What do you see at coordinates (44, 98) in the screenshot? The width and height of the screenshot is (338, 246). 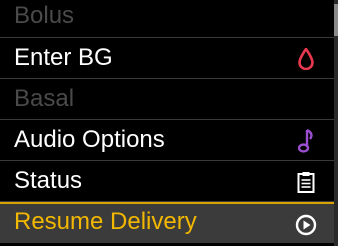 I see `menu-item-label: Basal` at bounding box center [44, 98].